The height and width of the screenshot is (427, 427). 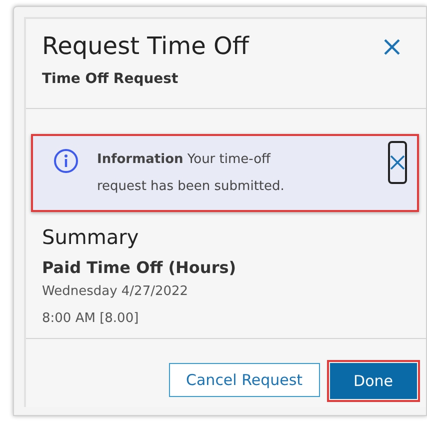 I want to click on leave-time: 8:00 AM [8.00], so click(x=90, y=319).